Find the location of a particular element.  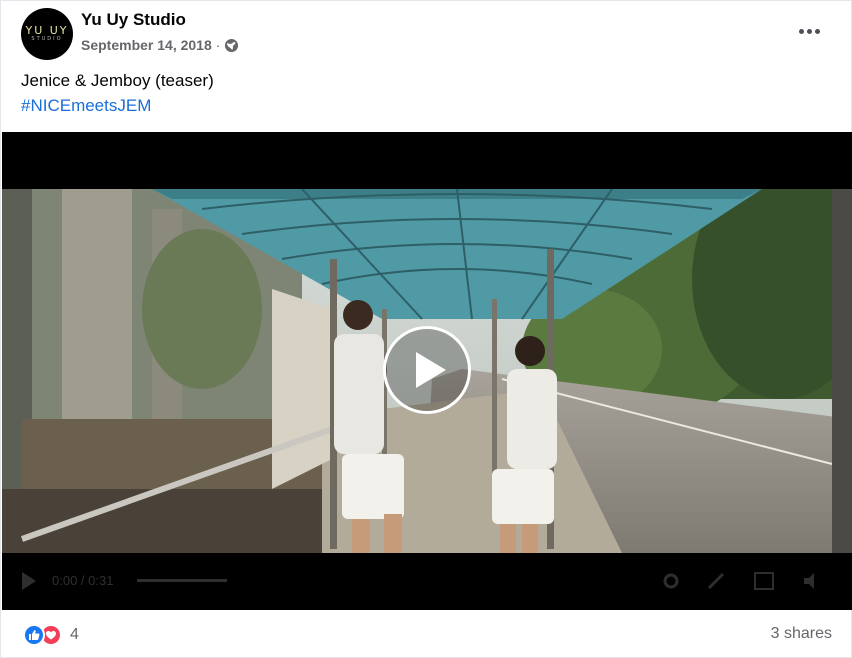

hashtag-link: #NICEmeetsJEM is located at coordinates (86, 106).